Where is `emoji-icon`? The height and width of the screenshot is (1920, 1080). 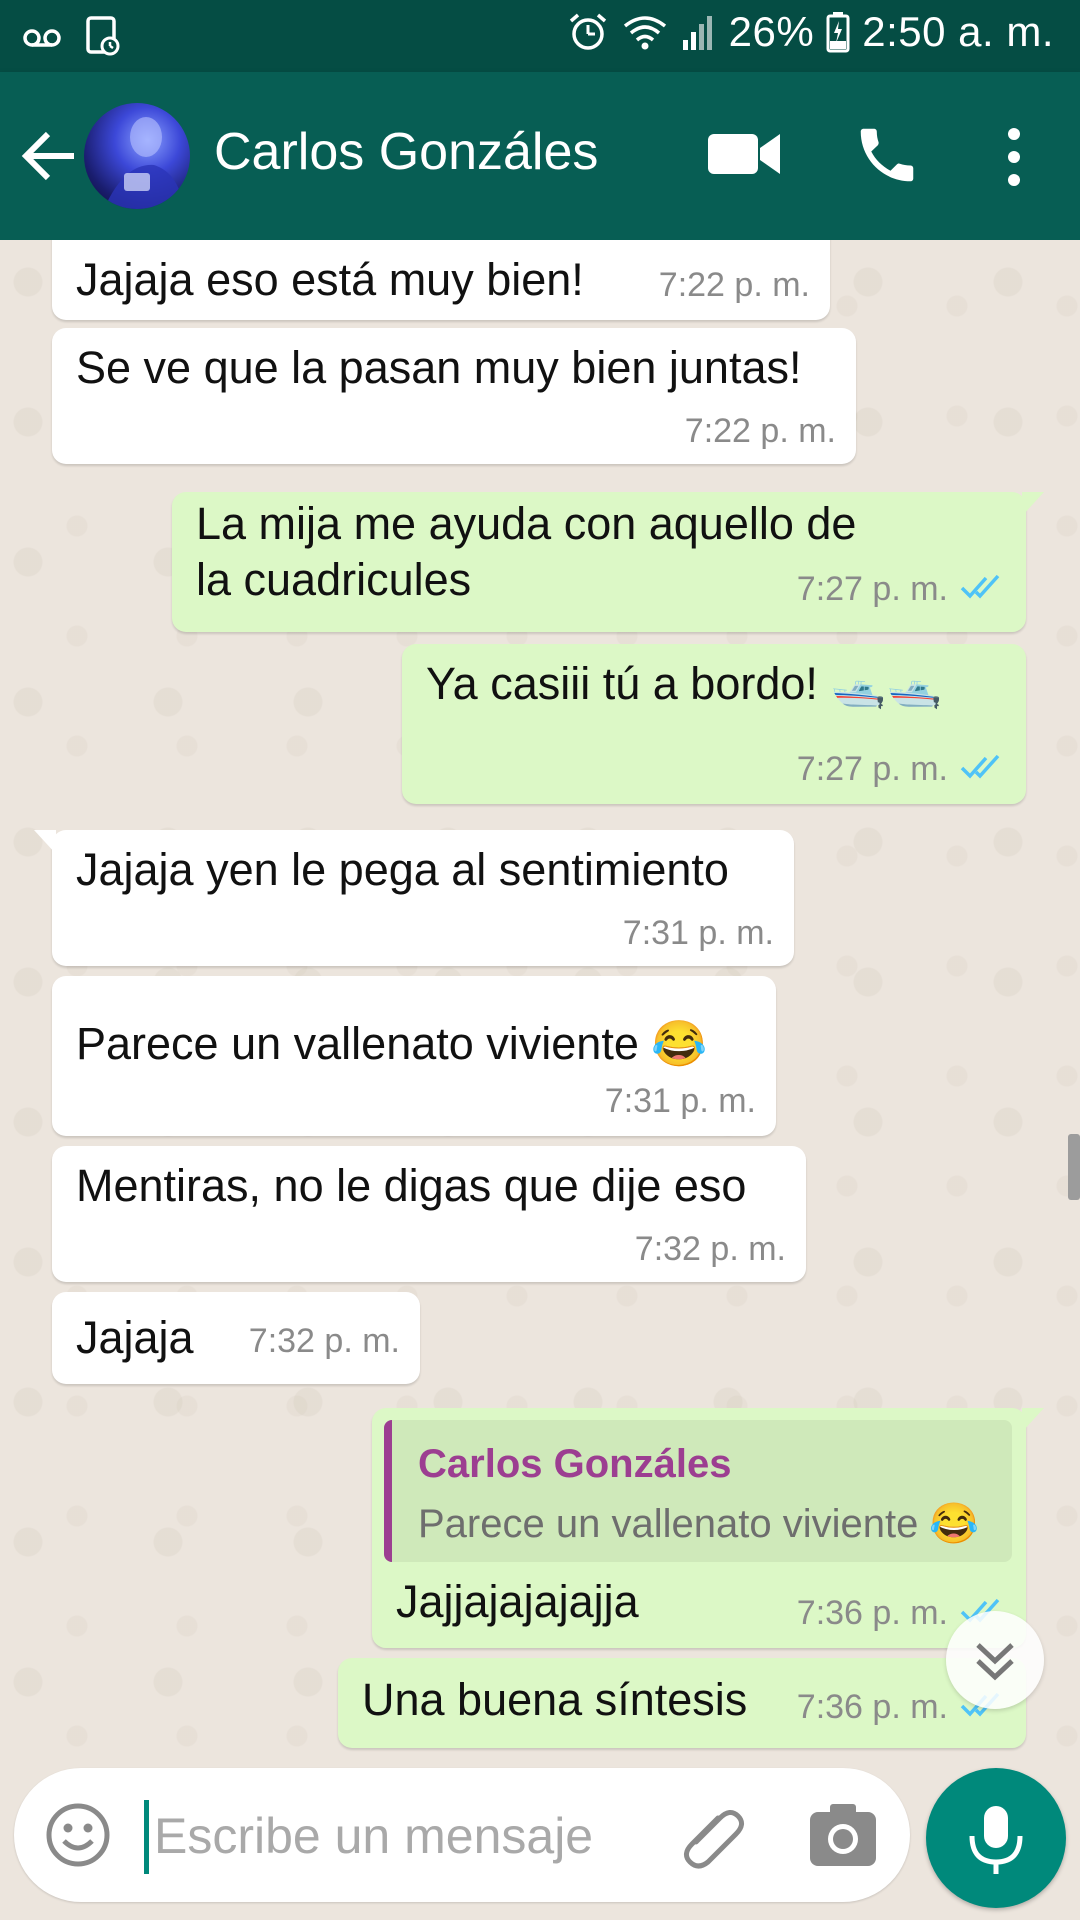
emoji-icon is located at coordinates (78, 1835).